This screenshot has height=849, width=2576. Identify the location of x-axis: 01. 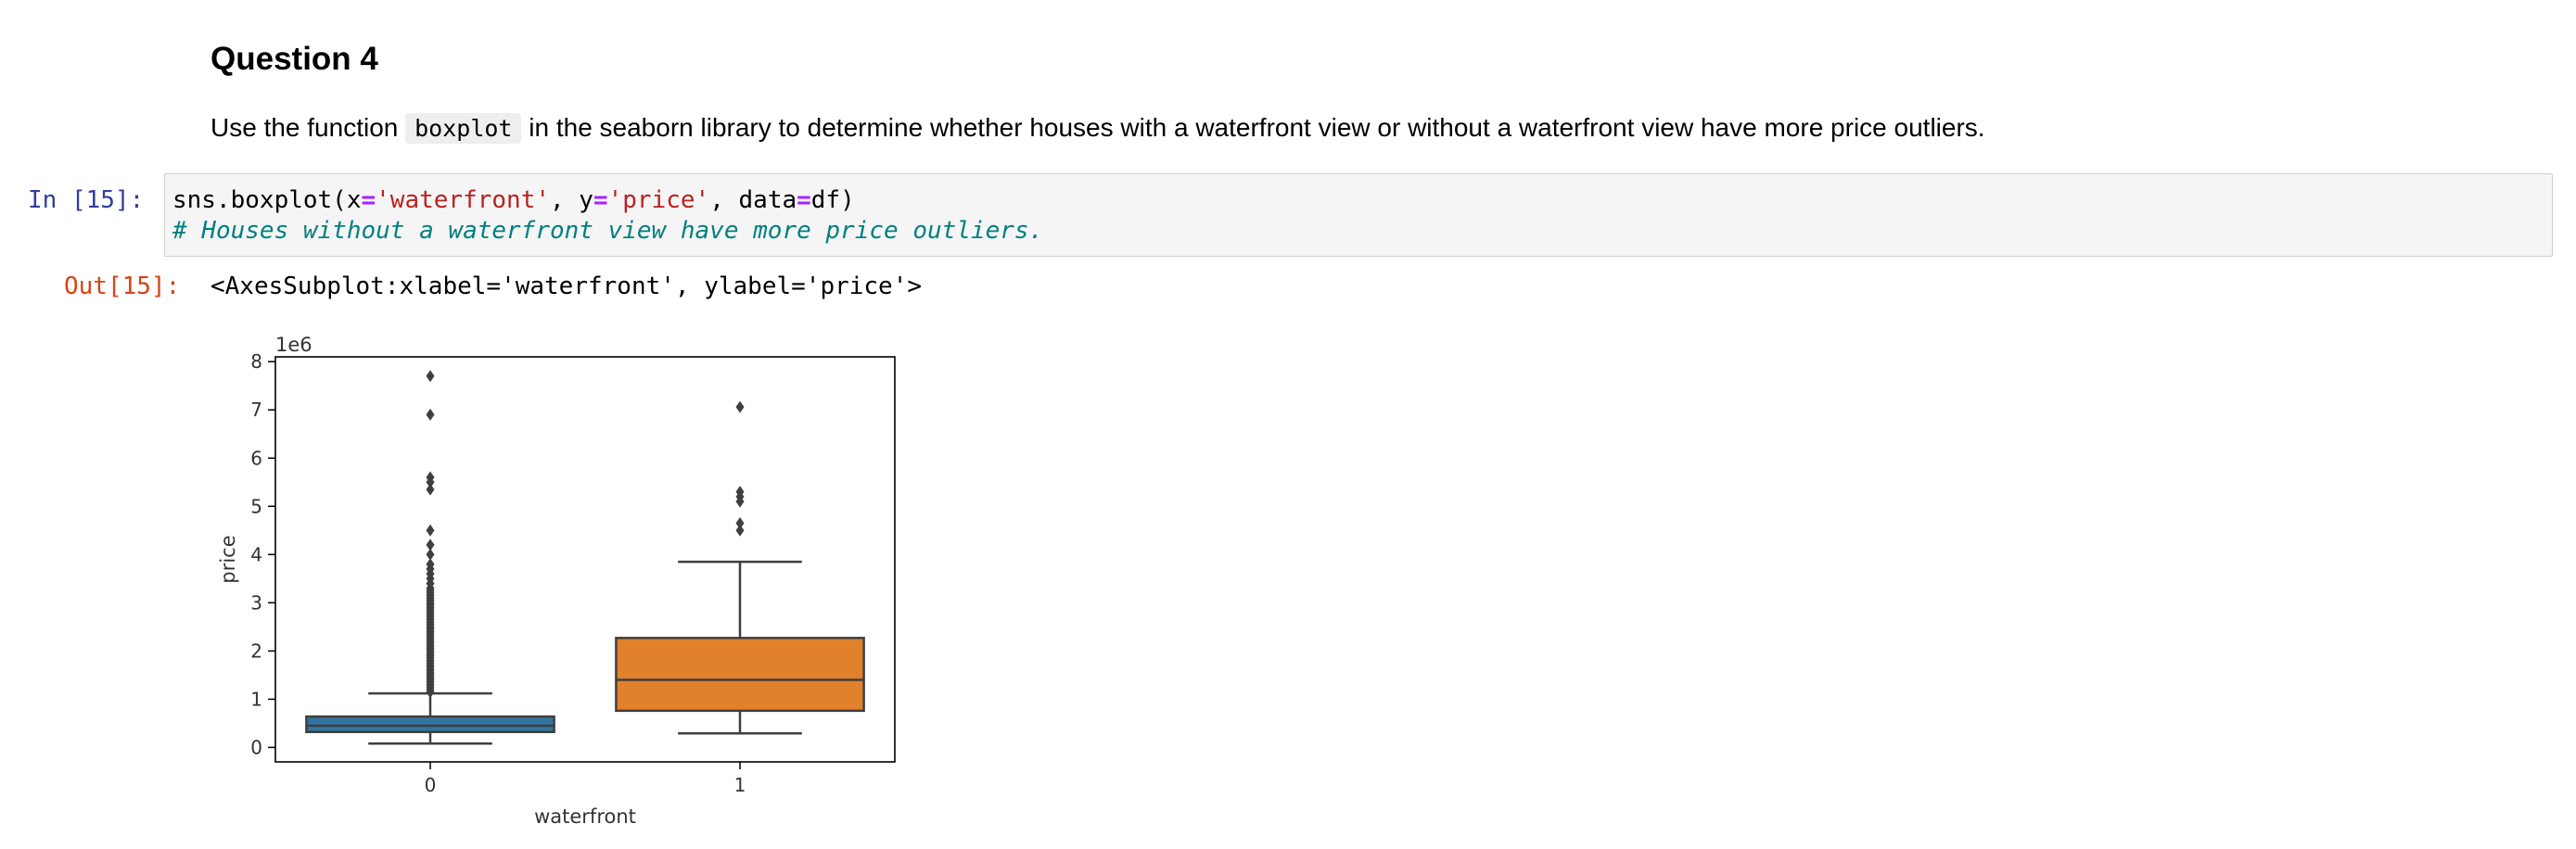
(585, 779).